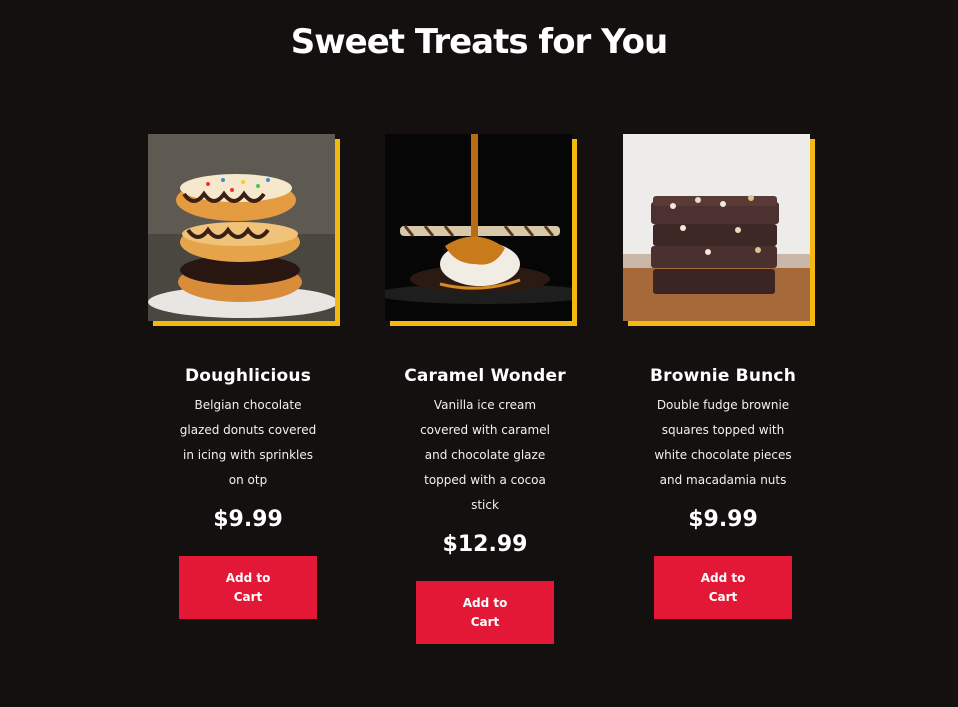  I want to click on product-name: Doughlicious, so click(248, 376).